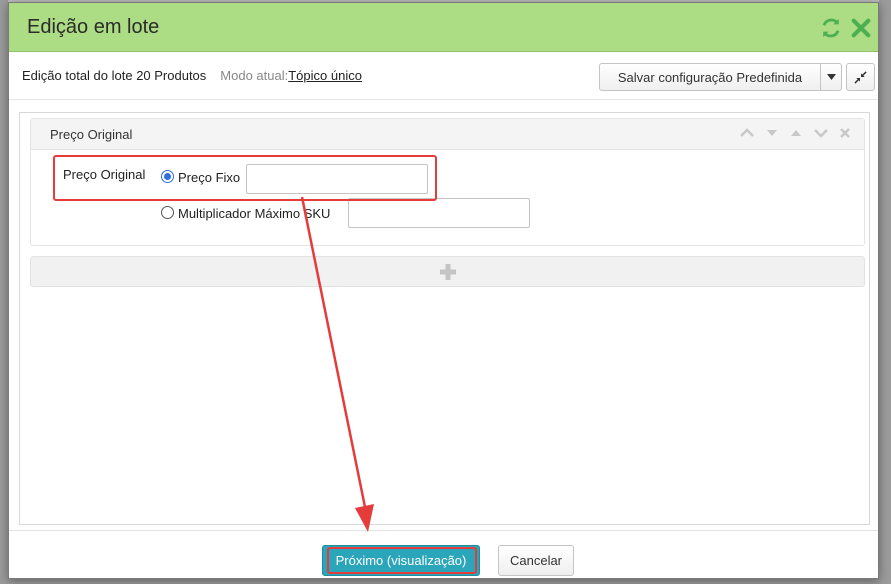 This screenshot has height=584, width=891. Describe the element at coordinates (845, 133) in the screenshot. I see `remove-icon` at that location.